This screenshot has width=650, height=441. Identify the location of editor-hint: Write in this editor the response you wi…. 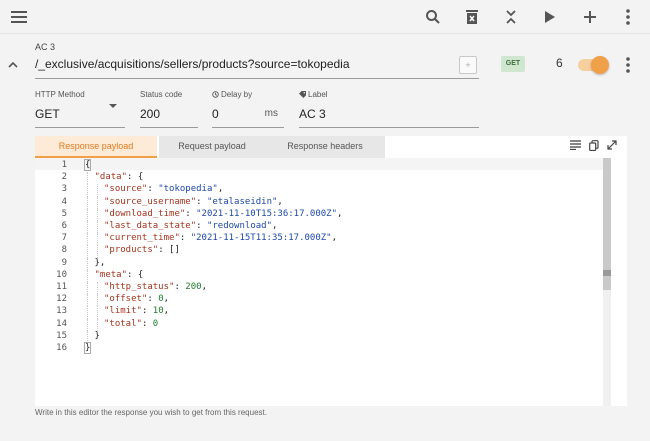
(151, 412).